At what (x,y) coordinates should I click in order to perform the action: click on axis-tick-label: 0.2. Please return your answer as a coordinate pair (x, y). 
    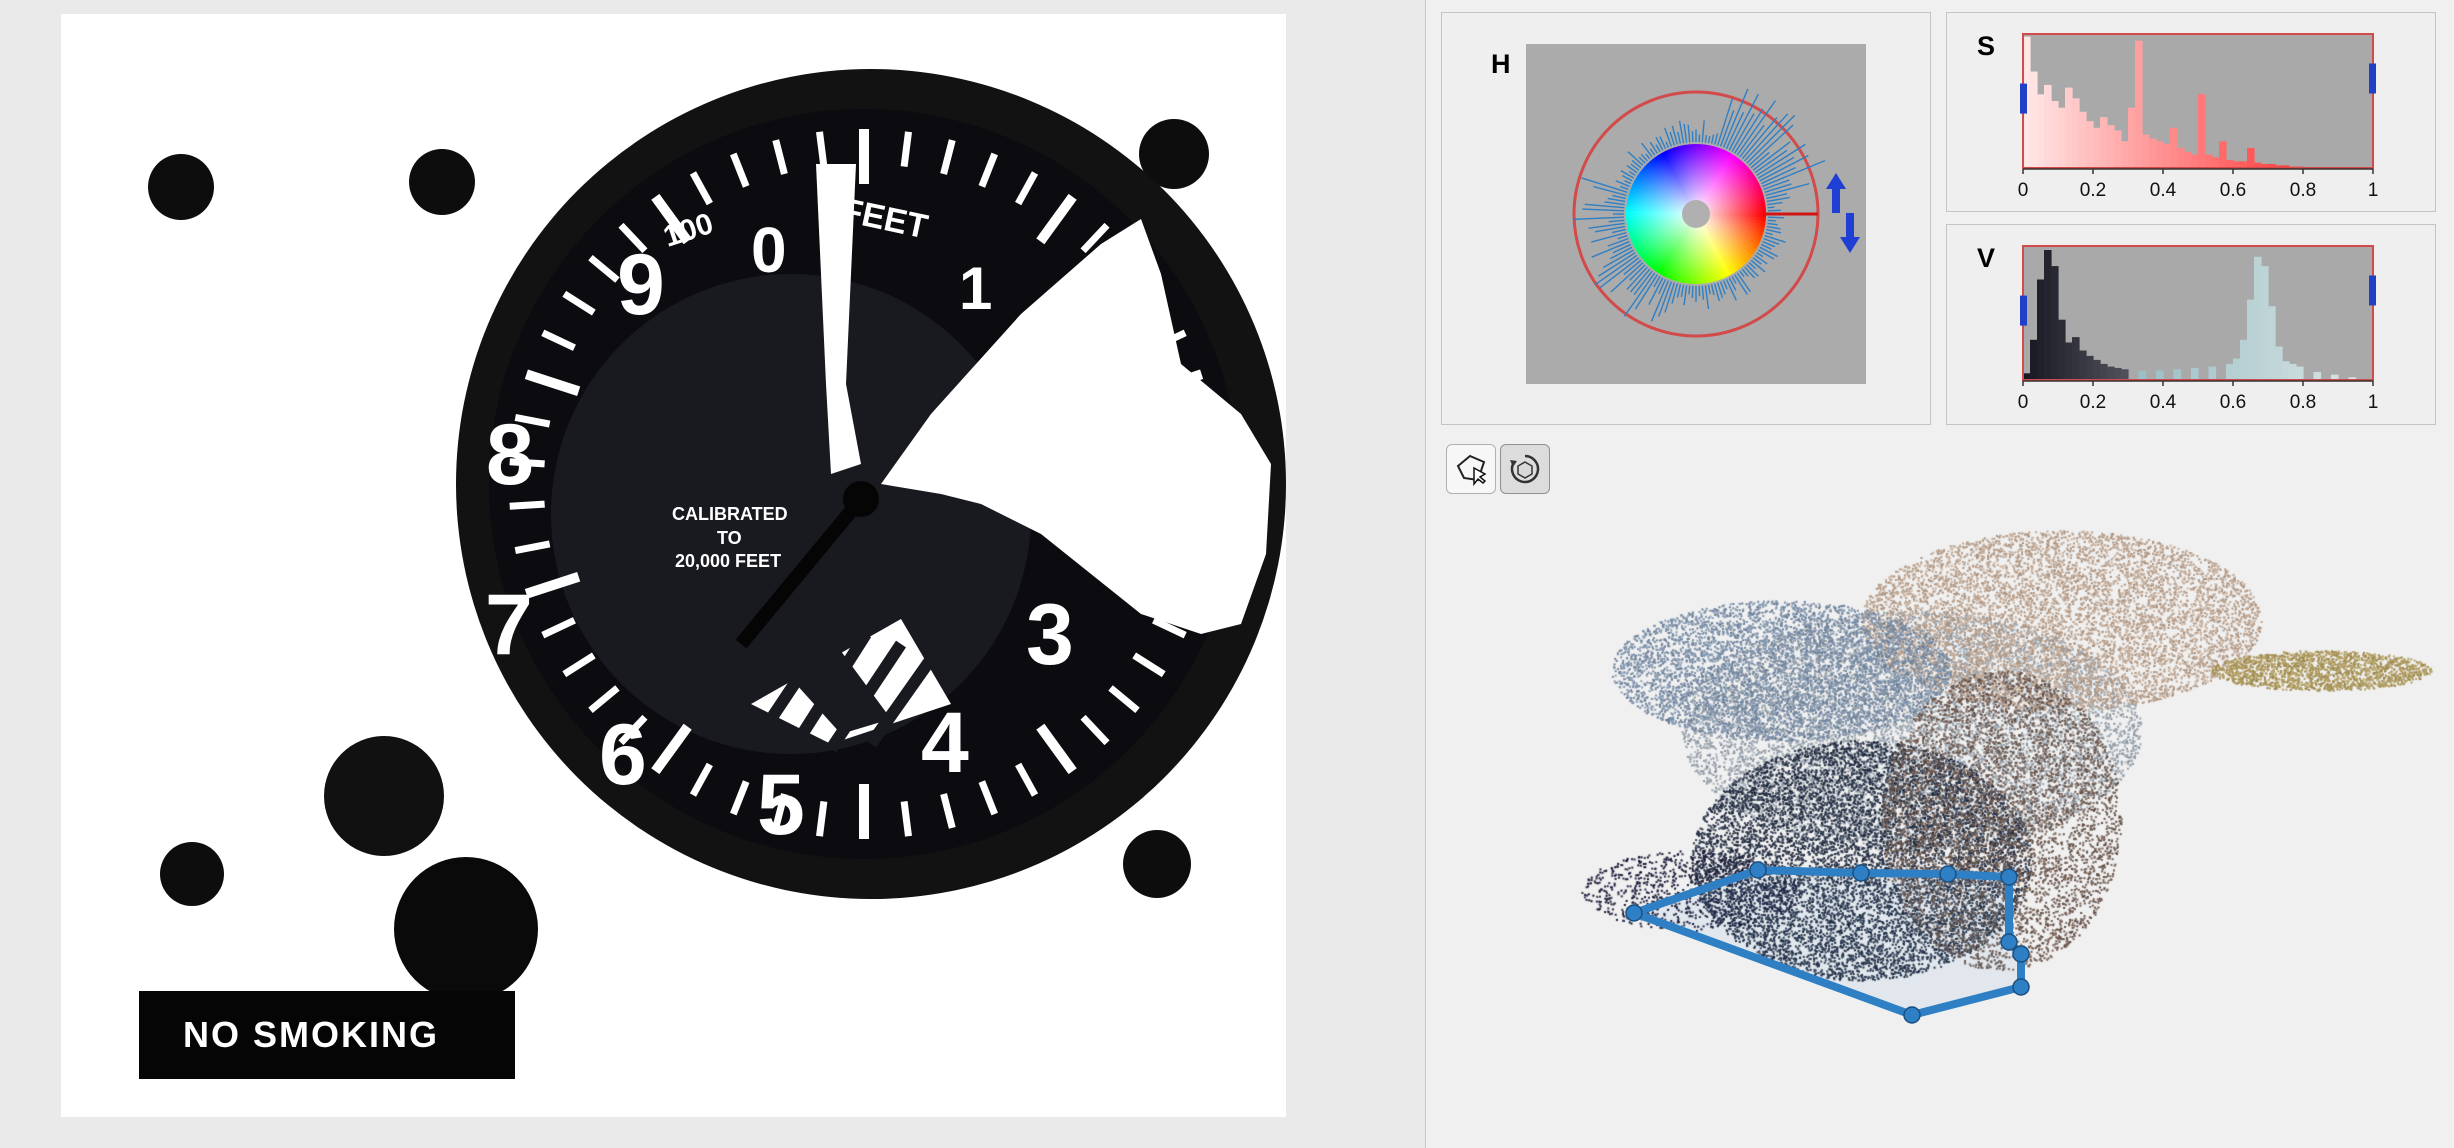
    Looking at the image, I should click on (2093, 190).